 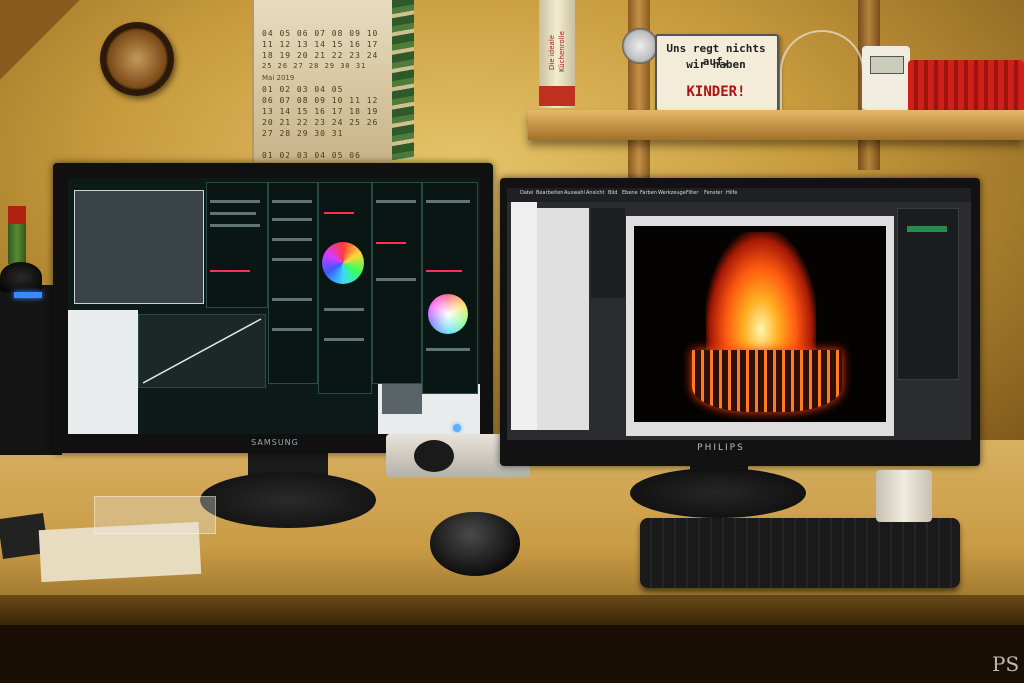 I want to click on timer-display, so click(x=887, y=65).